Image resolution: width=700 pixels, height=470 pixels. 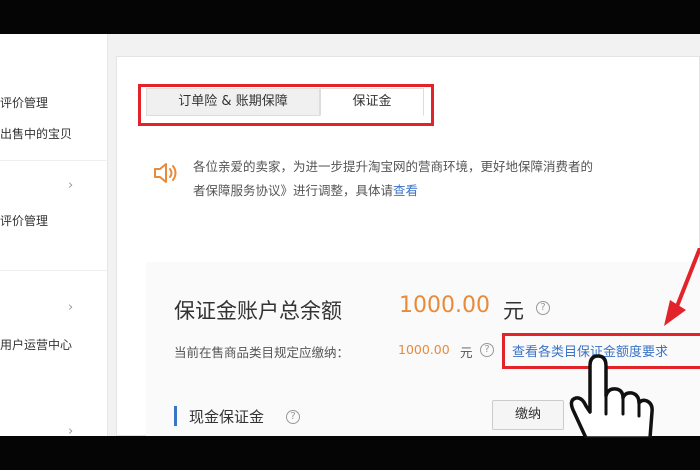 I want to click on sidebar-item-review-manage-2: 评价管理, so click(x=24, y=220).